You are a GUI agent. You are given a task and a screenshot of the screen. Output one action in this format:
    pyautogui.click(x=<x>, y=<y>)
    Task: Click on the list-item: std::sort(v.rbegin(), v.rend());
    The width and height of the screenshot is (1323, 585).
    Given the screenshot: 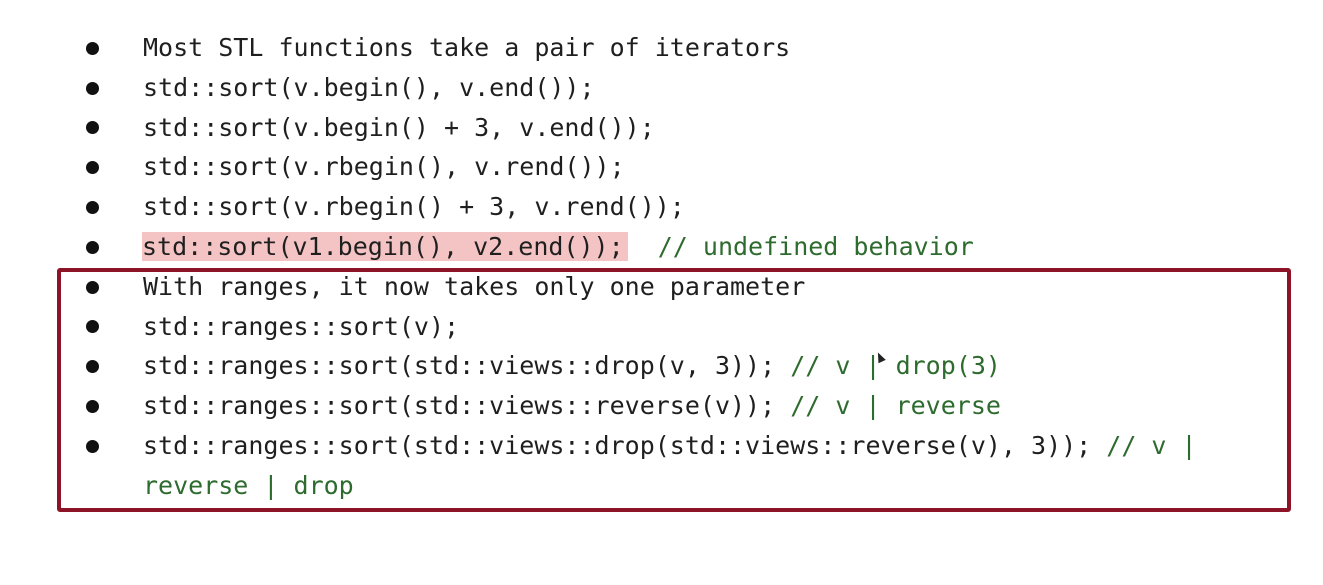 What is the action you would take?
    pyautogui.click(x=312, y=167)
    